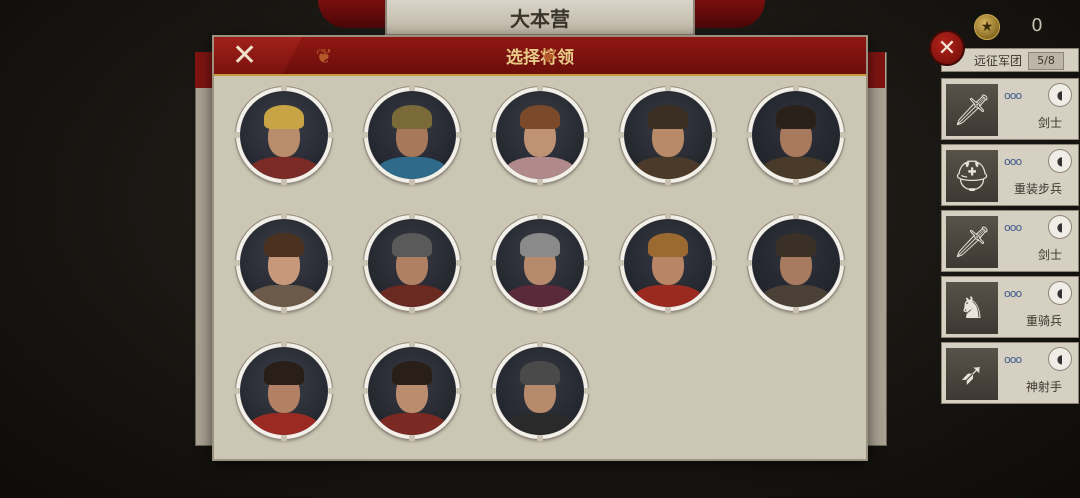 Image resolution: width=1080 pixels, height=498 pixels. What do you see at coordinates (972, 176) in the screenshot?
I see `helmet-icon: ⛑` at bounding box center [972, 176].